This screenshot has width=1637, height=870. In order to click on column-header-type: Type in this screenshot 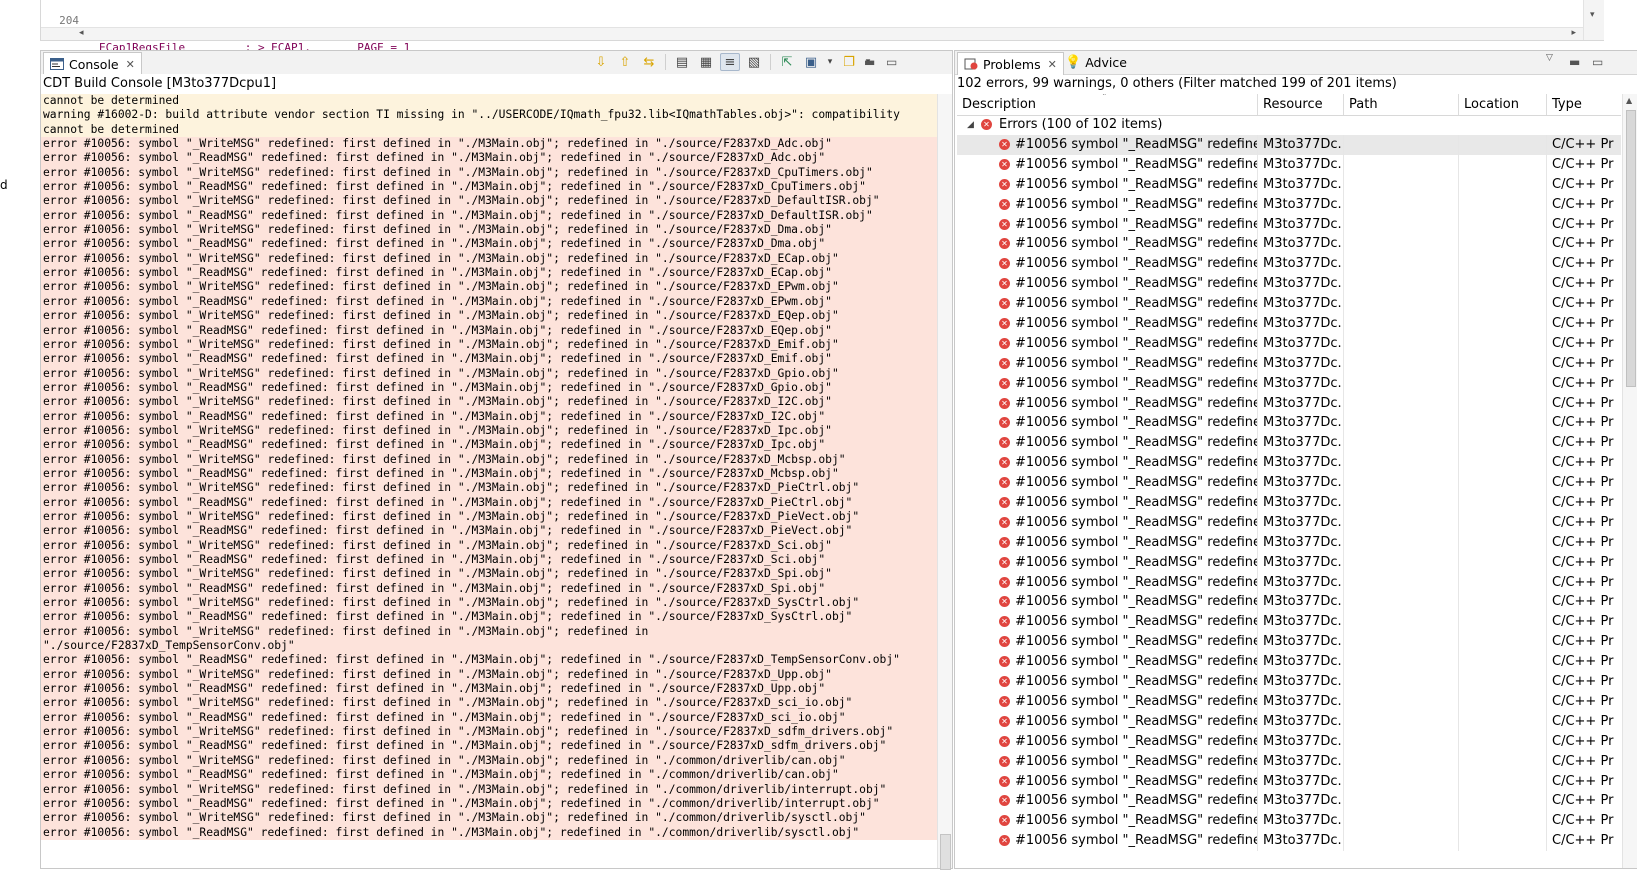, I will do `click(1584, 104)`.